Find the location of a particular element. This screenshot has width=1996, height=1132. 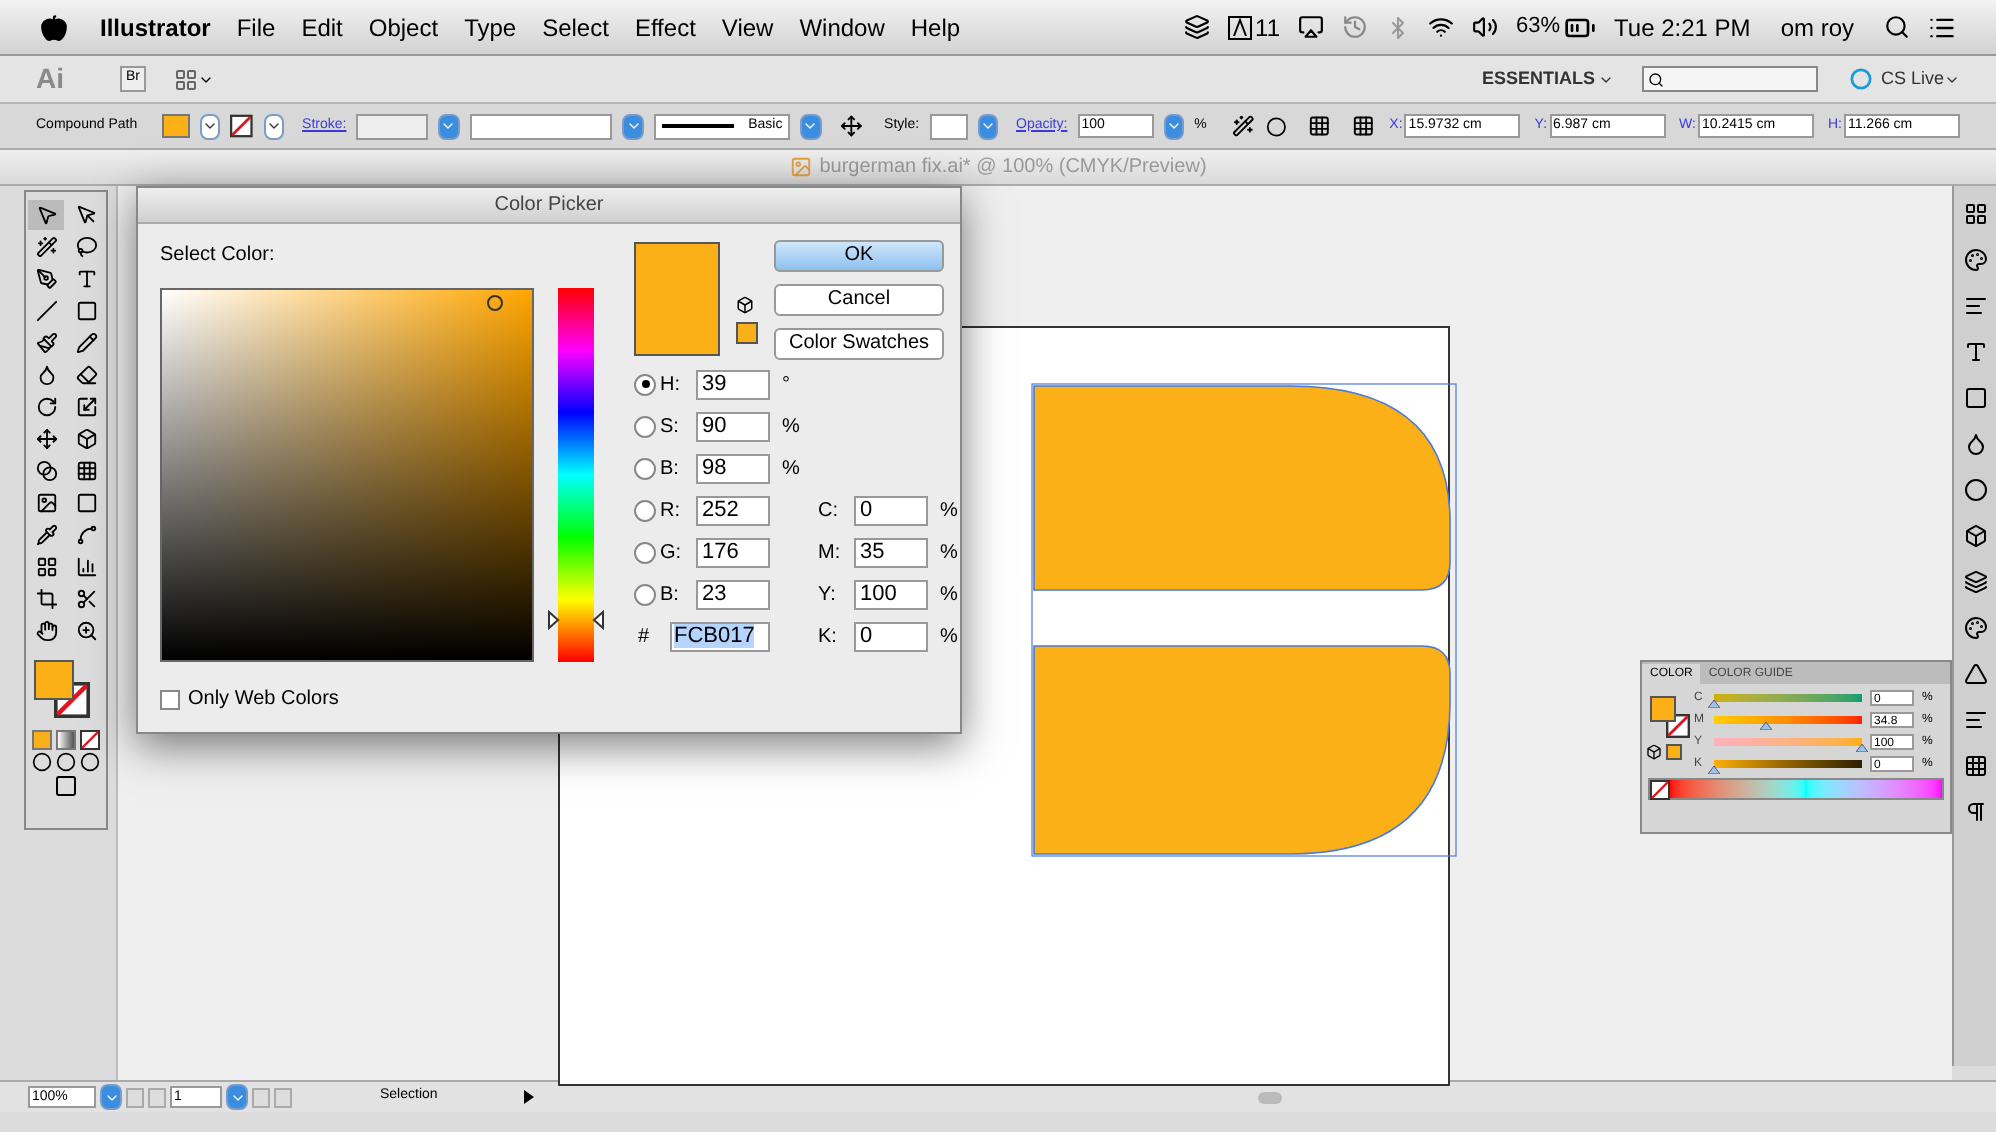

swatch-grid-icon is located at coordinates (1975, 214).